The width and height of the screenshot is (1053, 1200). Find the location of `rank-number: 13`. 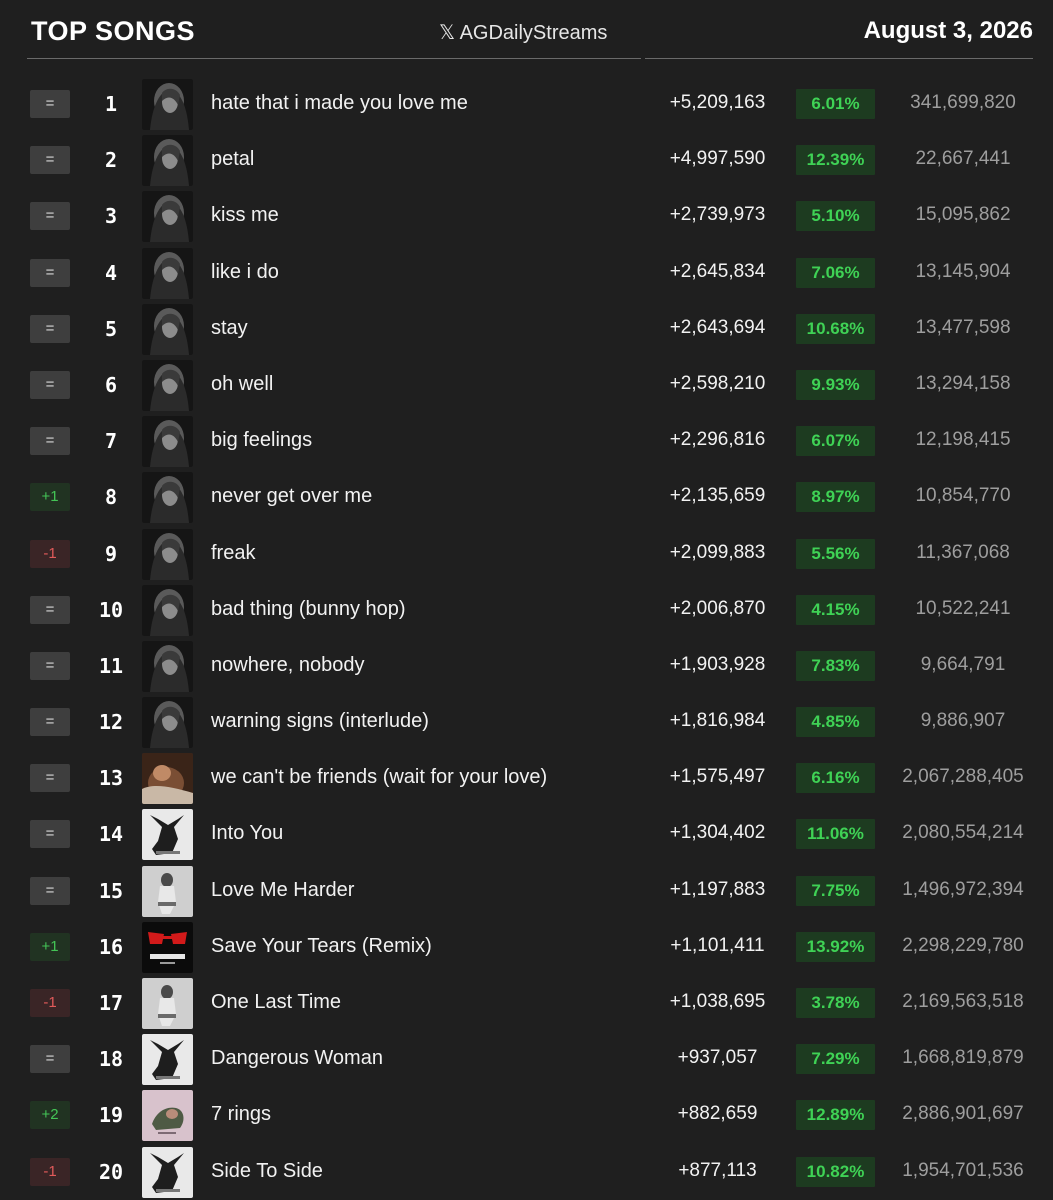

rank-number: 13 is located at coordinates (111, 778).